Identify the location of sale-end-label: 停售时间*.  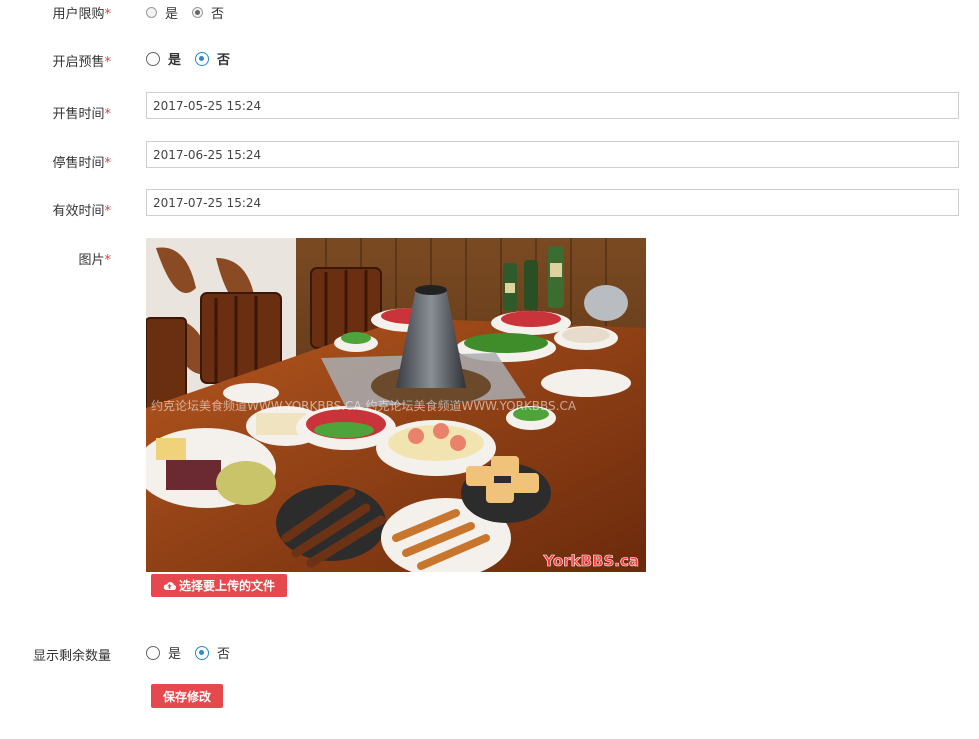
(81, 163).